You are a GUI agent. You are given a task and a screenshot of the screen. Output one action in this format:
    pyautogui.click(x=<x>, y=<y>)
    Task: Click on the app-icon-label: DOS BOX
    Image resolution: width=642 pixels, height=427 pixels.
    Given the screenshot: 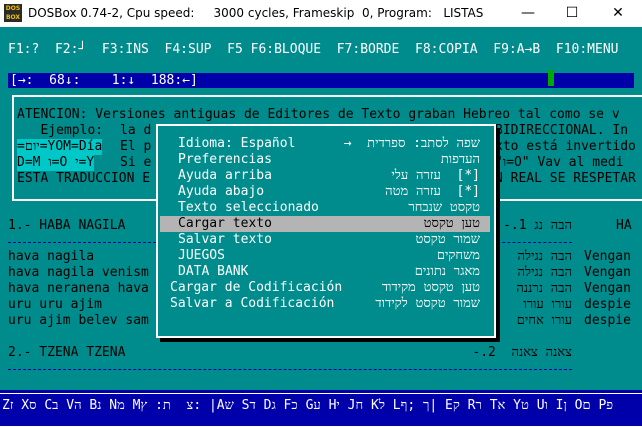 What is the action you would take?
    pyautogui.click(x=13, y=13)
    